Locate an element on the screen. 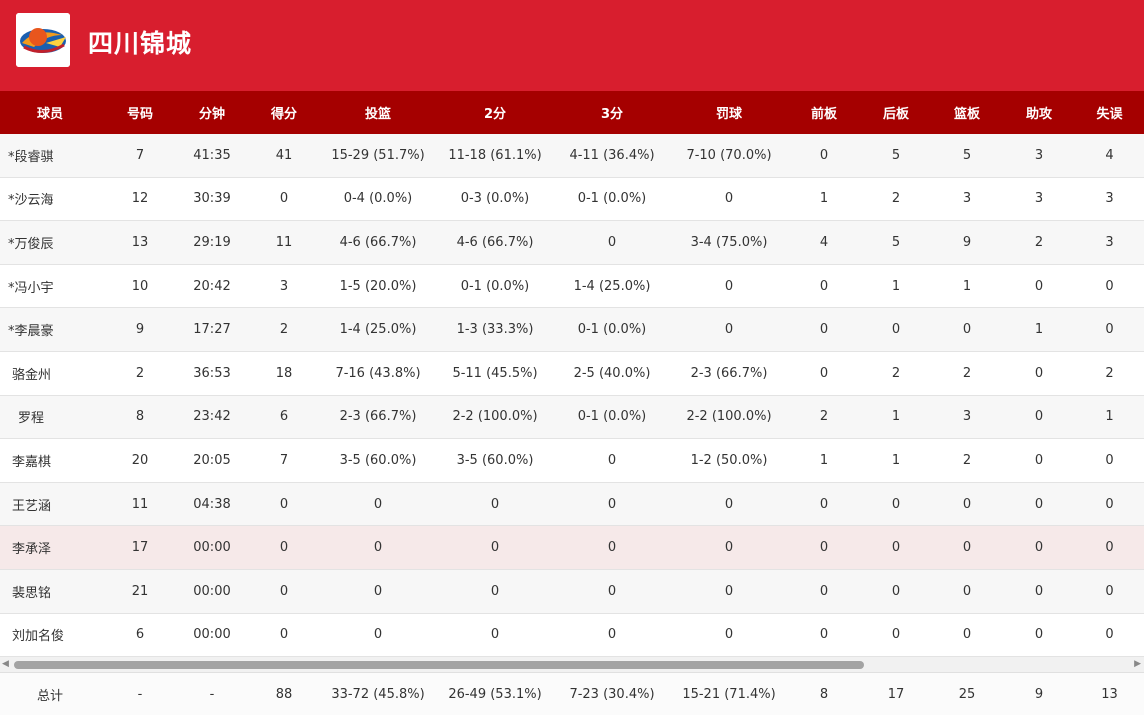 The width and height of the screenshot is (1144, 715). turnovers-cell: 3 is located at coordinates (1109, 242).